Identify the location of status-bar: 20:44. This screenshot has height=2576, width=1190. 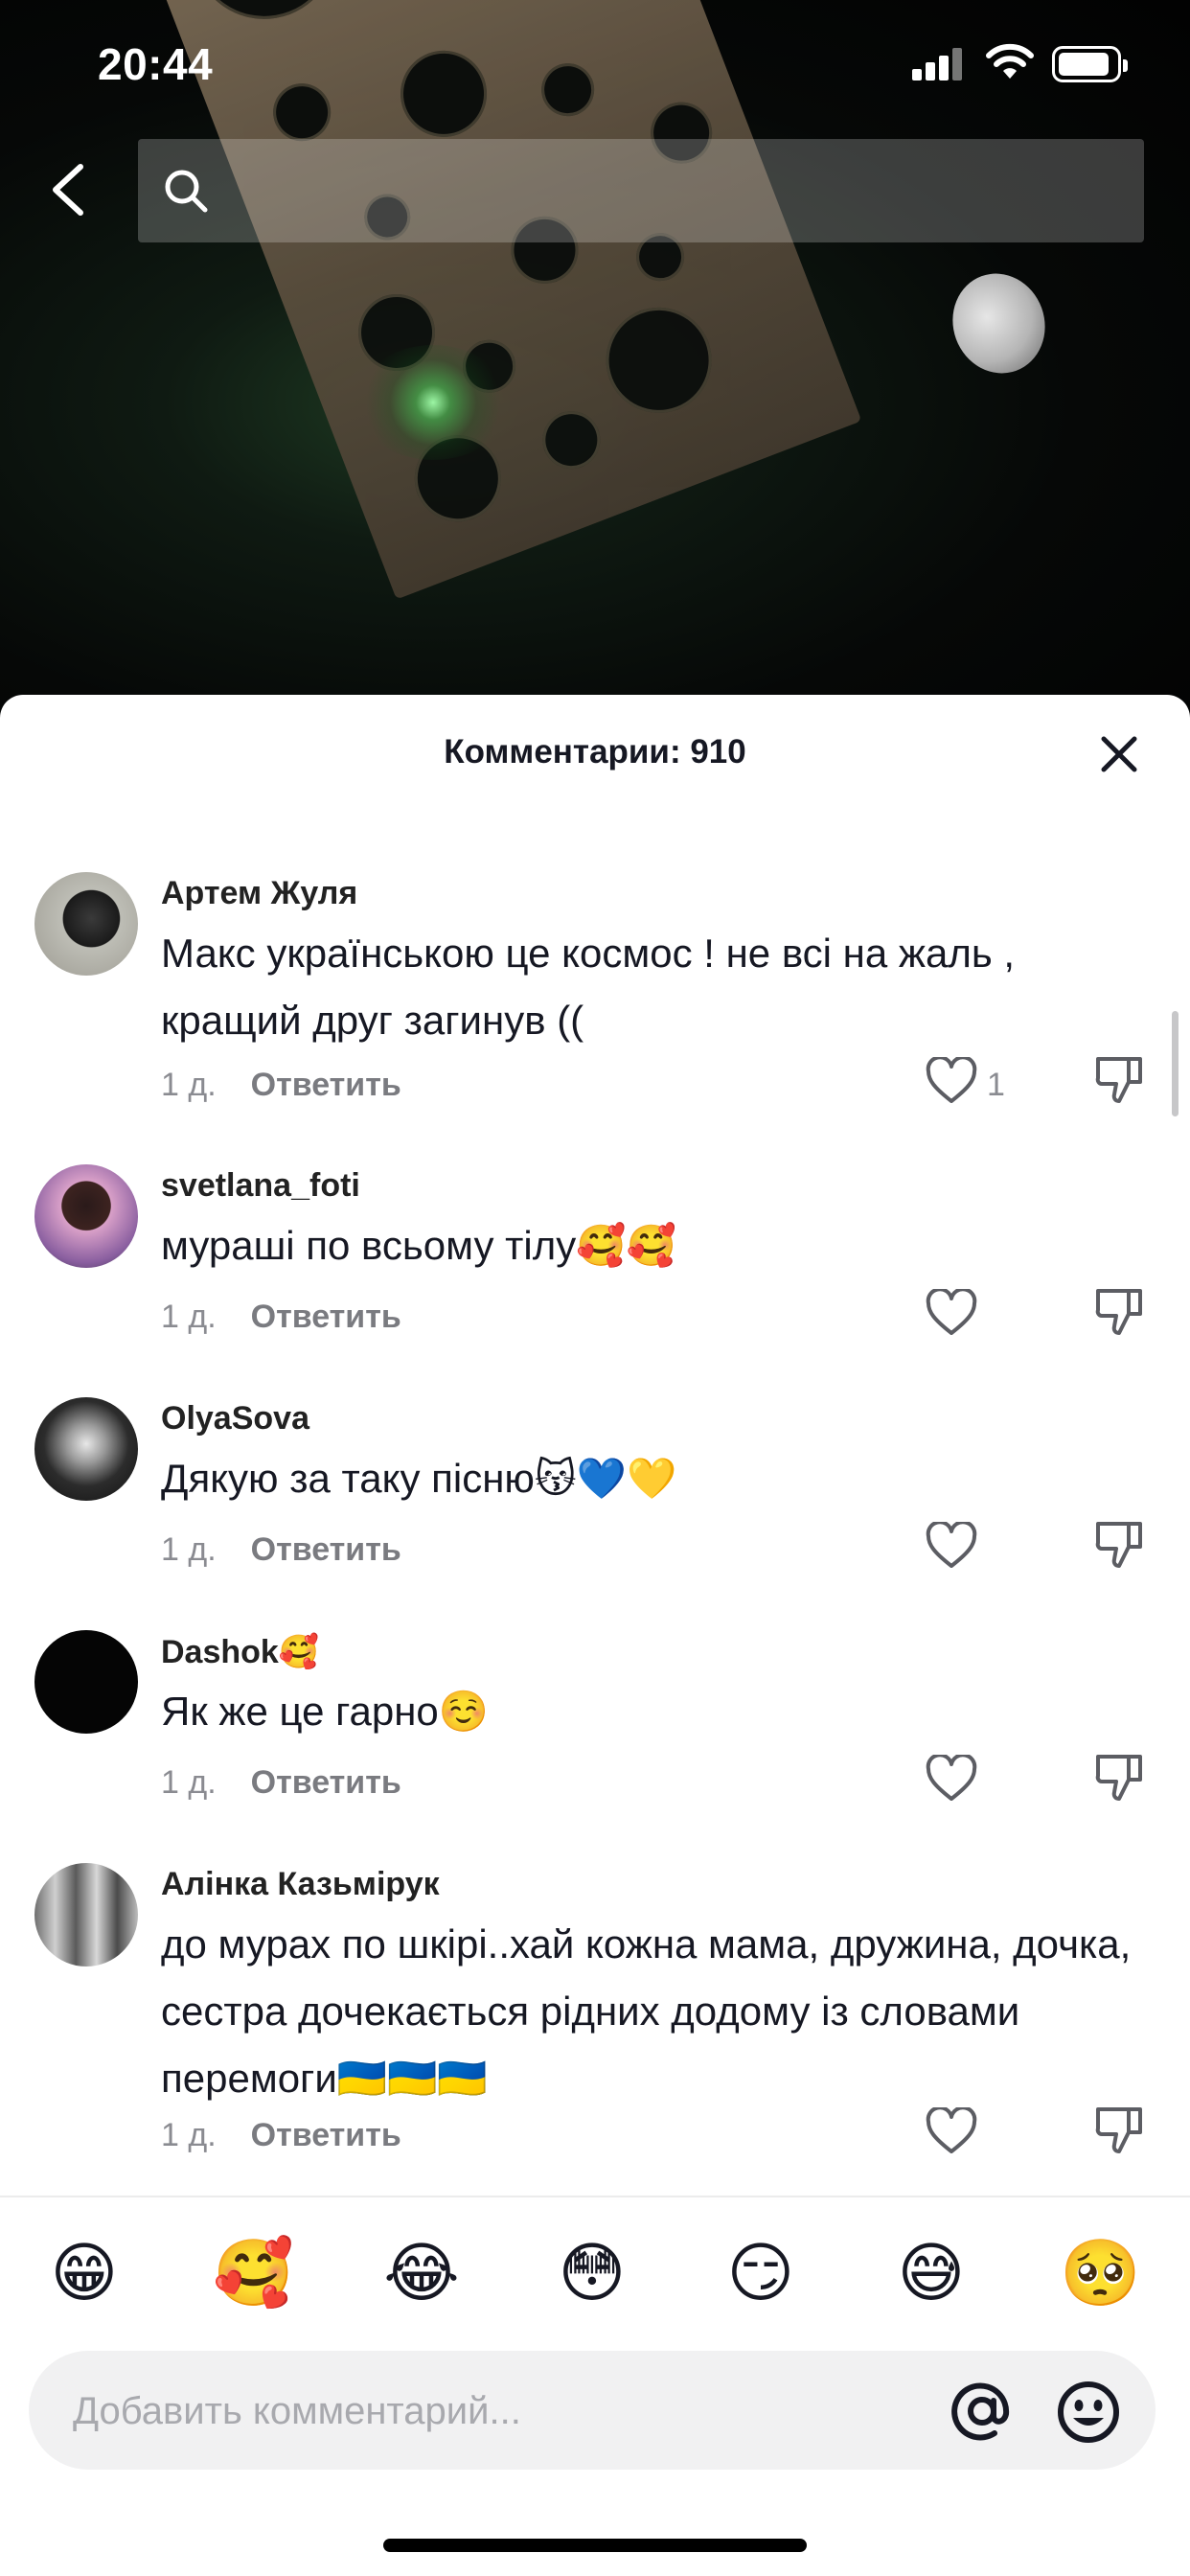
(595, 67).